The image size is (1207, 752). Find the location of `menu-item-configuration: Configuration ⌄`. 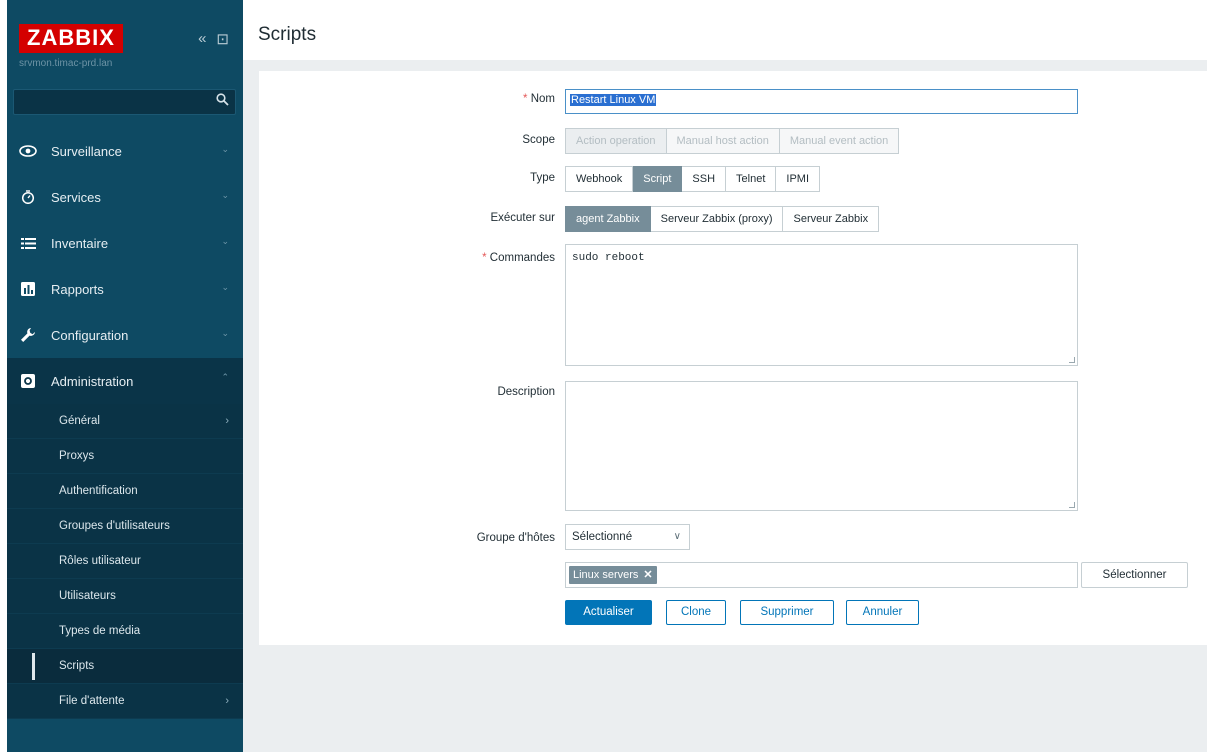

menu-item-configuration: Configuration ⌄ is located at coordinates (125, 335).